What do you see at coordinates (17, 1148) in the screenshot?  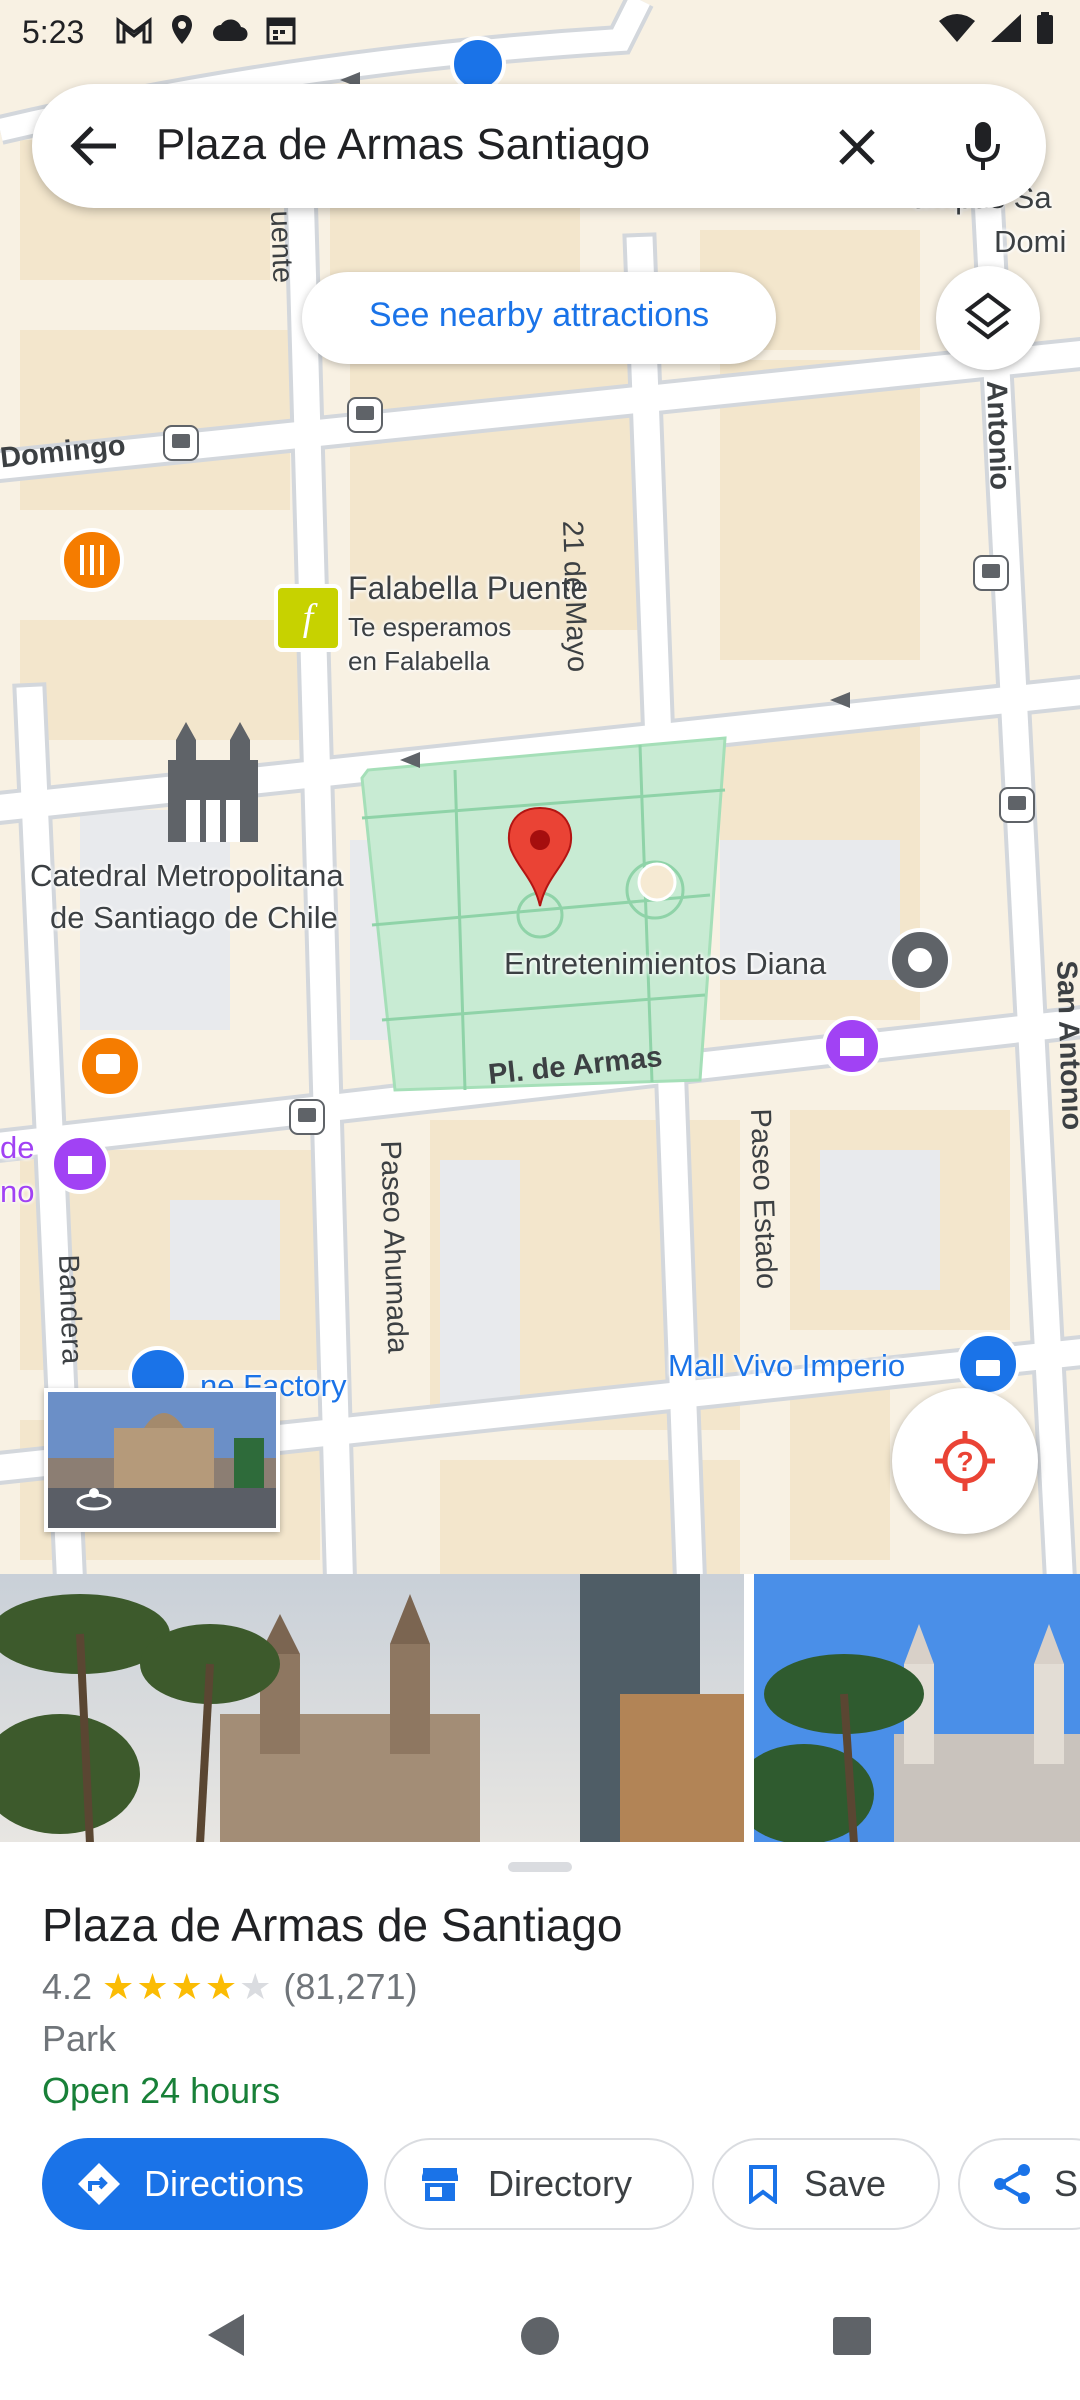 I see `map-label-left-de: de` at bounding box center [17, 1148].